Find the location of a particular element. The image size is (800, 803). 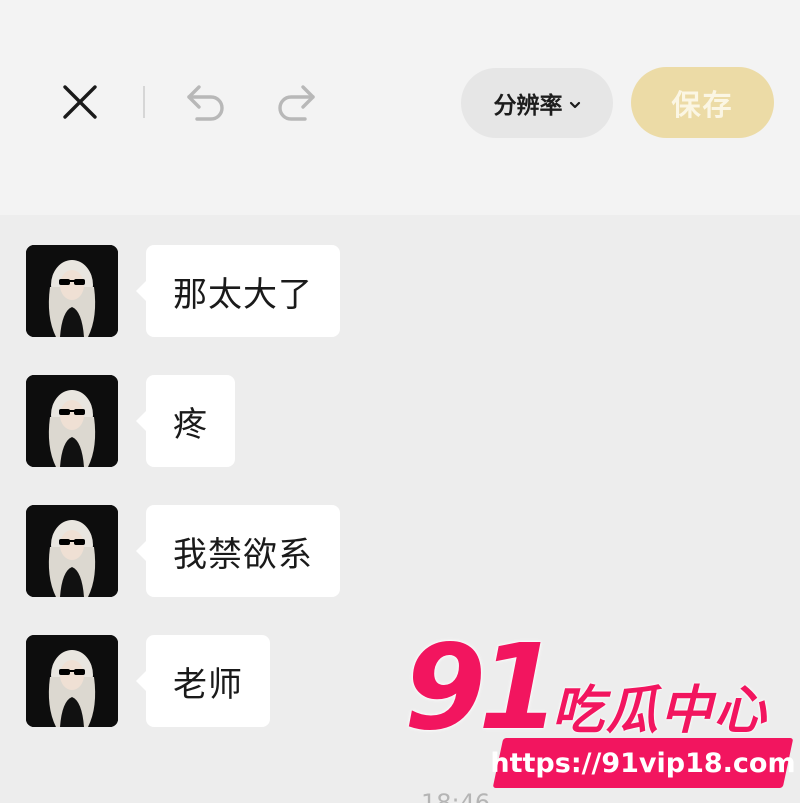

save-button: 保存 is located at coordinates (702, 102).